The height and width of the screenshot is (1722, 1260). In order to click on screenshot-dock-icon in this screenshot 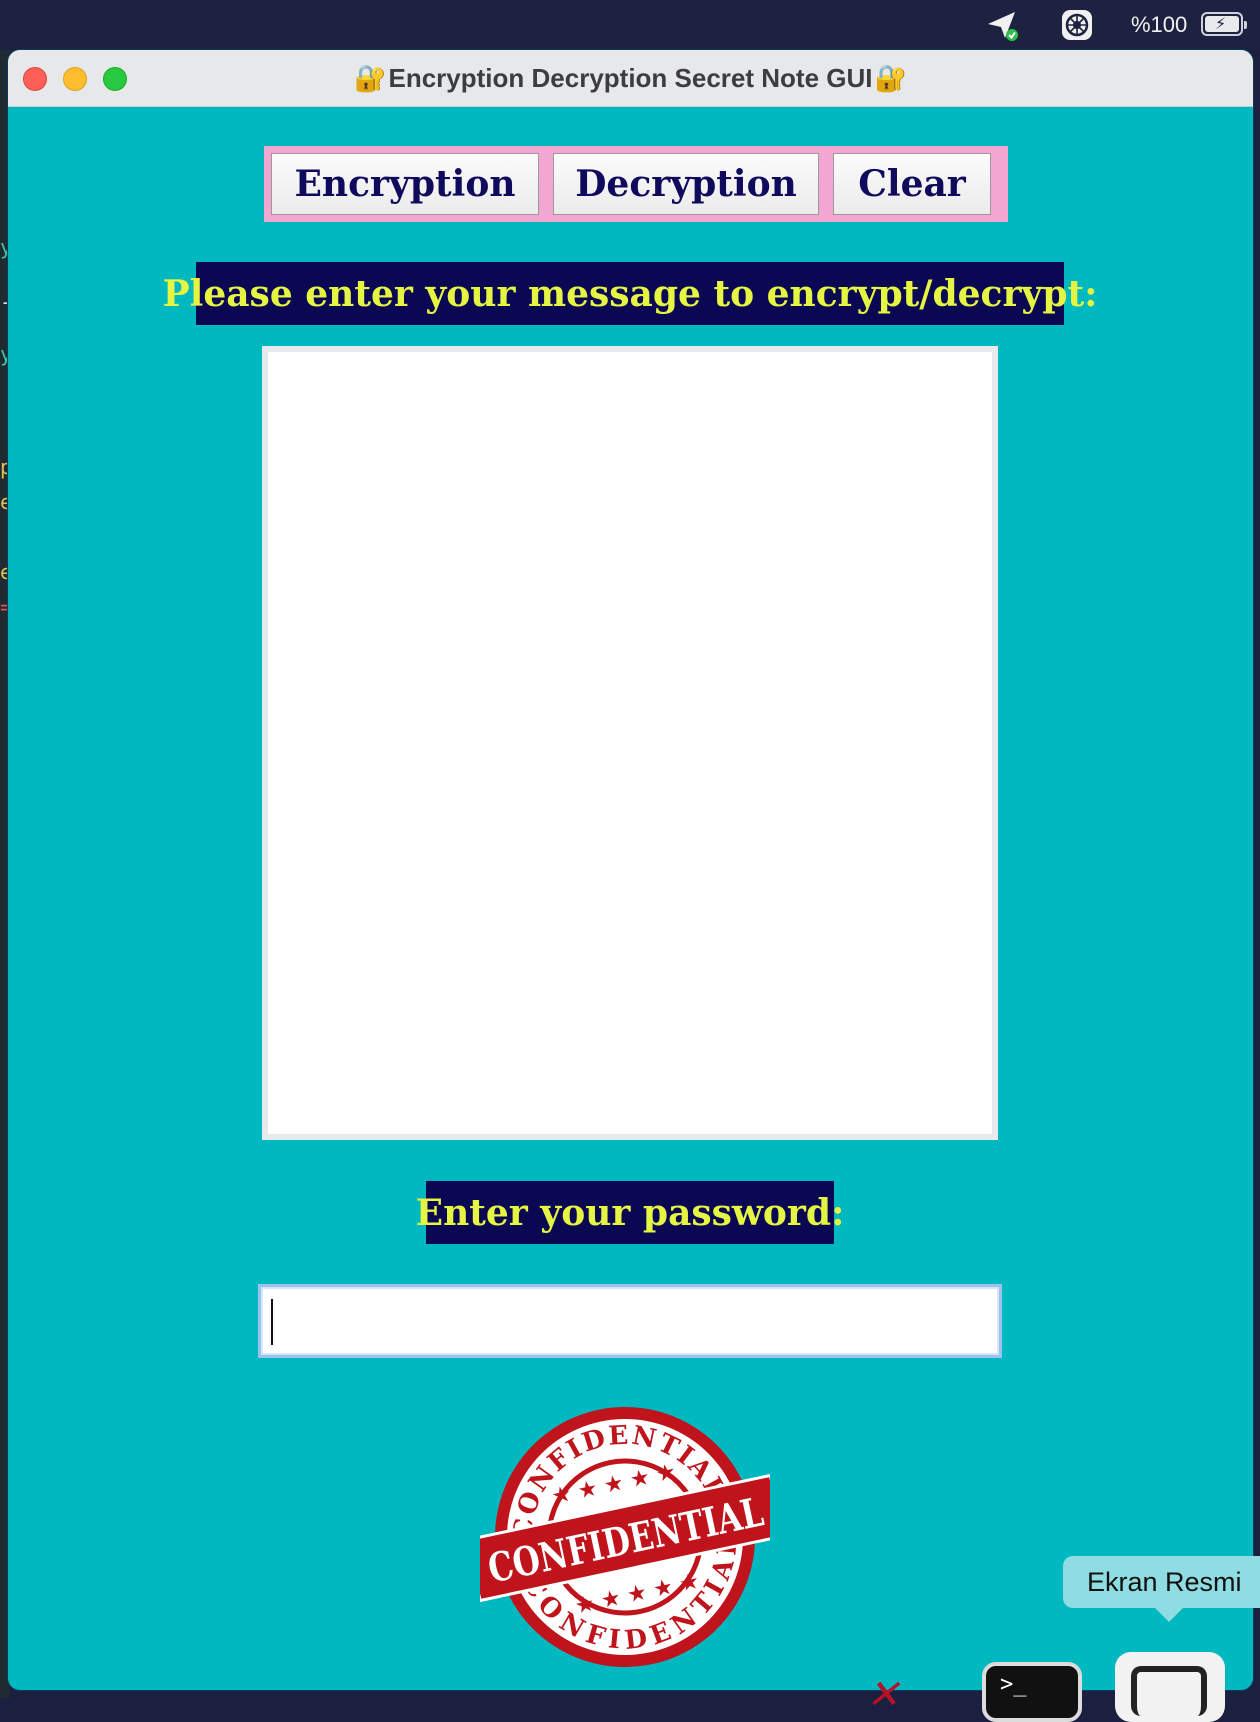, I will do `click(1170, 1687)`.